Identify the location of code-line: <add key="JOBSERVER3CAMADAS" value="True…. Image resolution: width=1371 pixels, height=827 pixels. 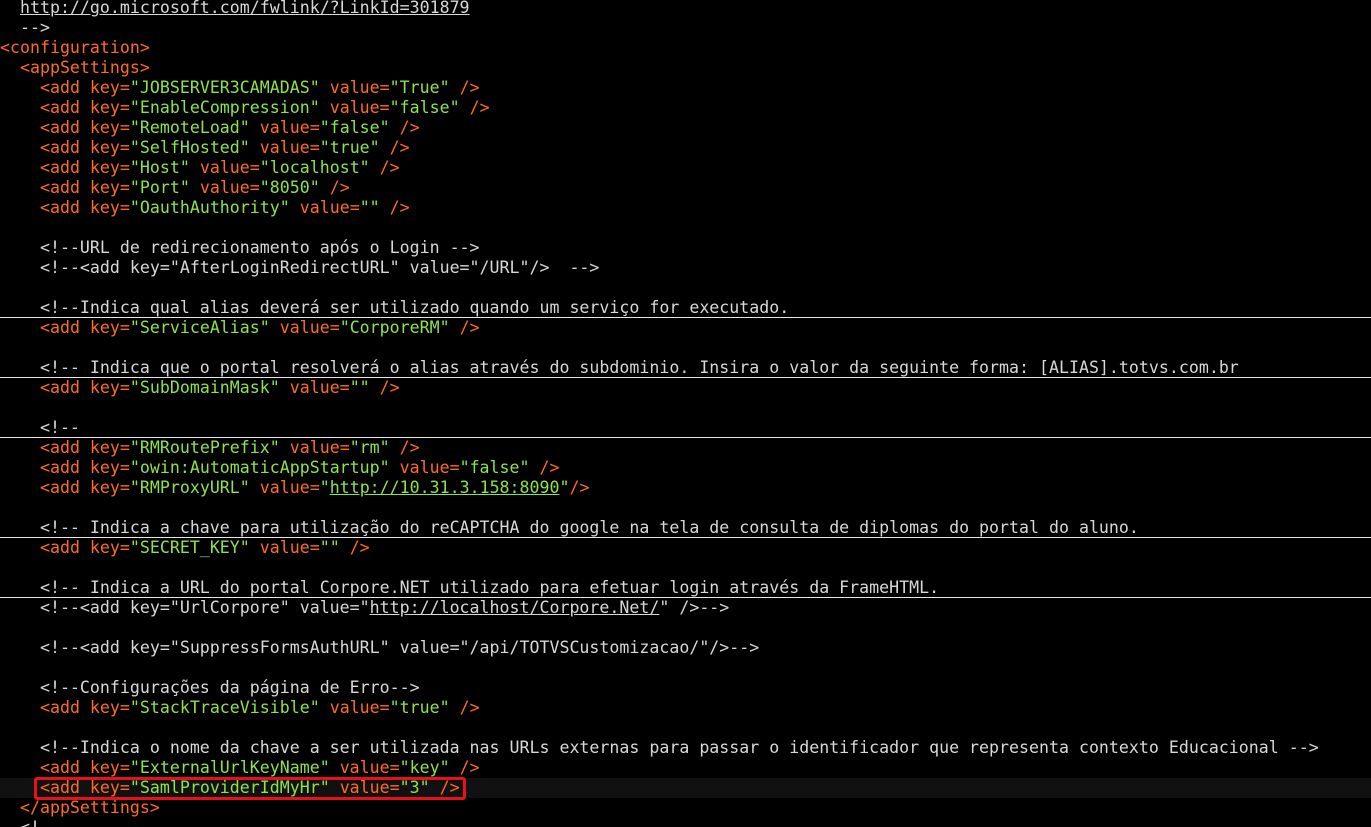
(240, 88).